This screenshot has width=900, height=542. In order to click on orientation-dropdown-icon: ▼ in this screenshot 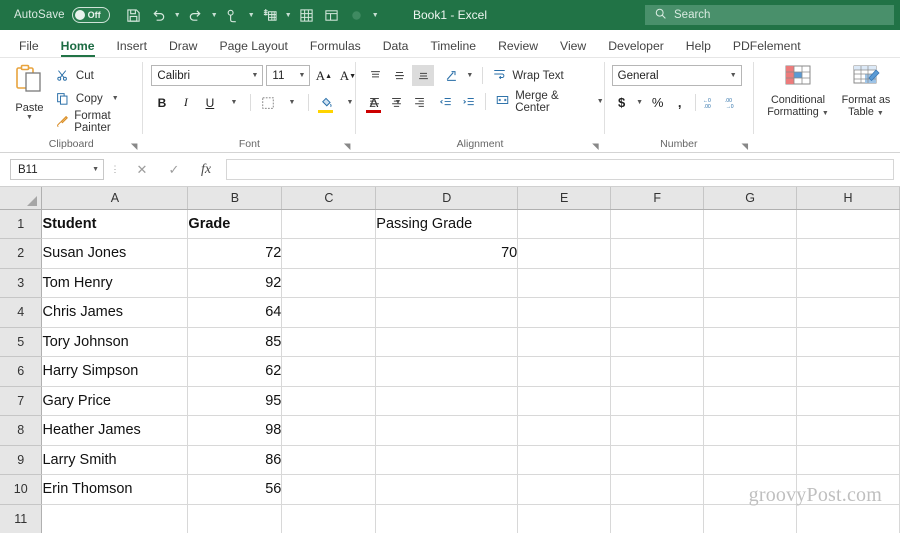, I will do `click(469, 75)`.